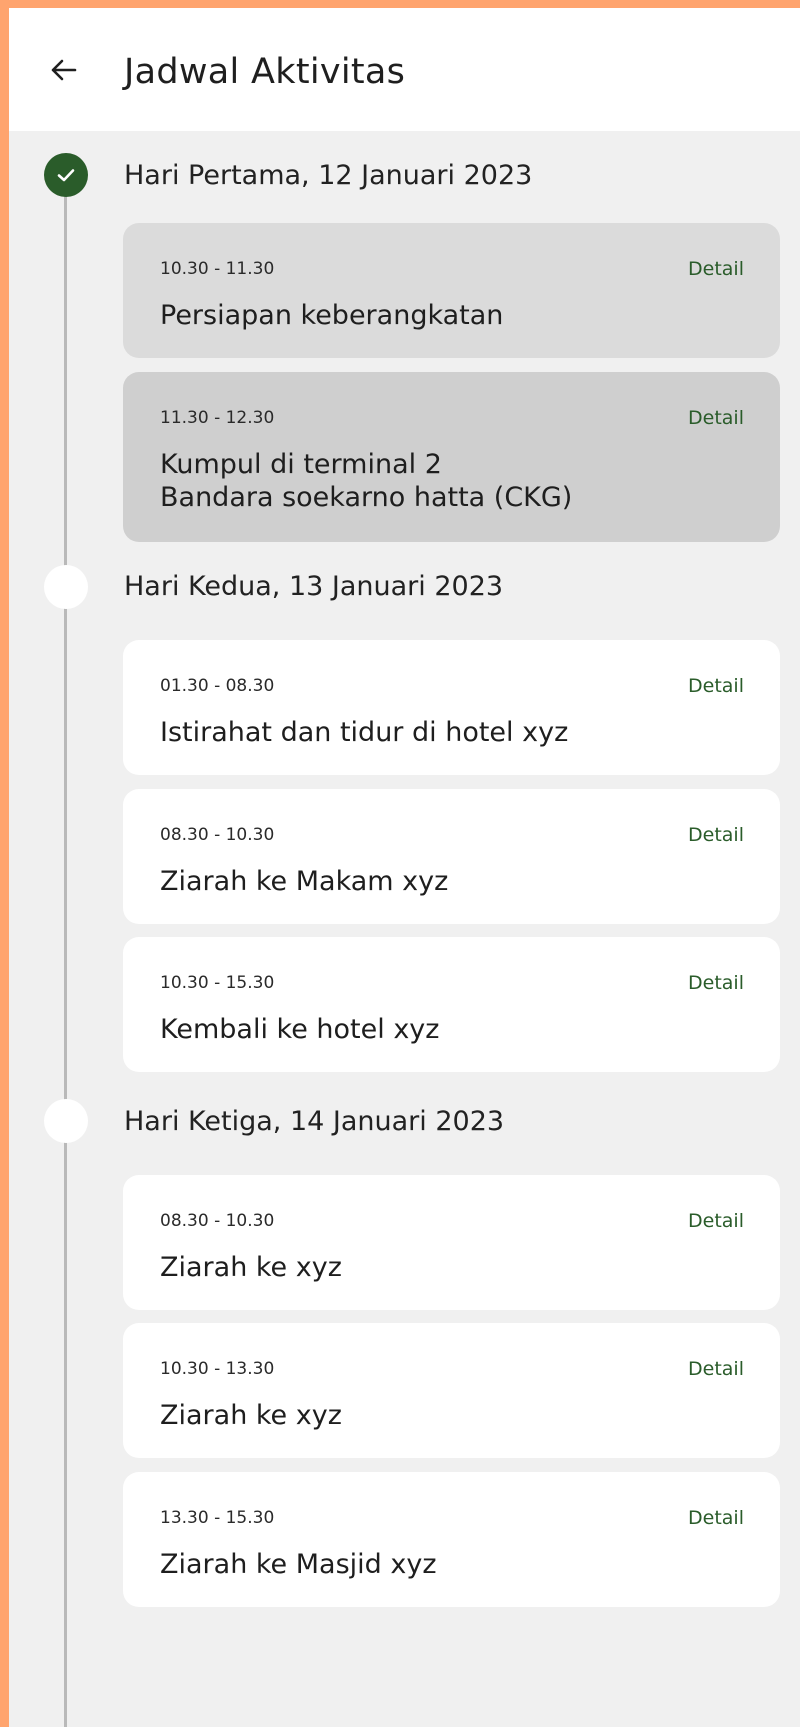  I want to click on activity-name: Ziarah ke Makam xyz, so click(304, 881).